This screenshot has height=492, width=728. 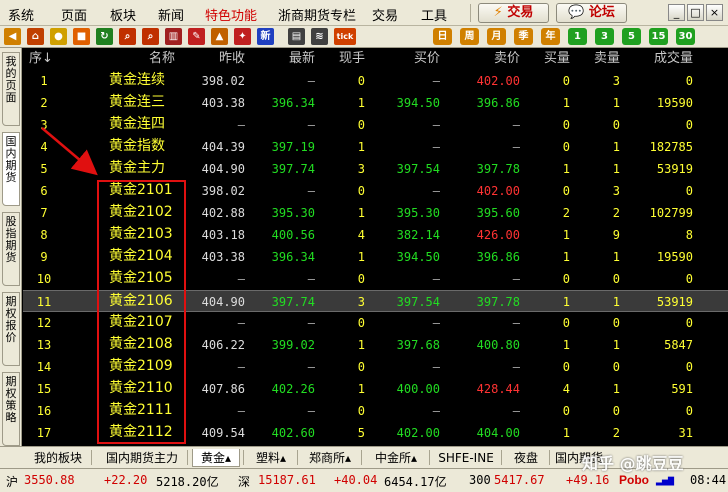 What do you see at coordinates (469, 36) in the screenshot?
I see `period-button-1: 周` at bounding box center [469, 36].